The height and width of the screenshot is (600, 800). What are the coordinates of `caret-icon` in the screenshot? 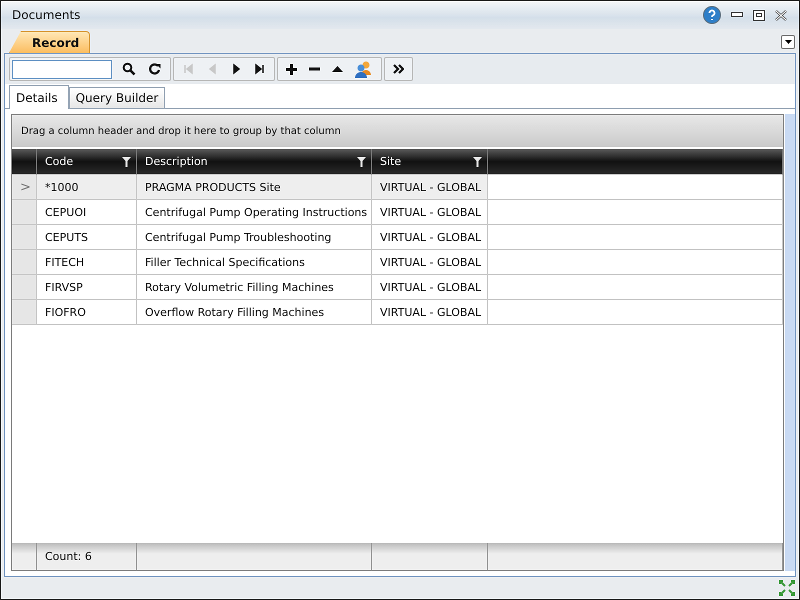 It's located at (788, 42).